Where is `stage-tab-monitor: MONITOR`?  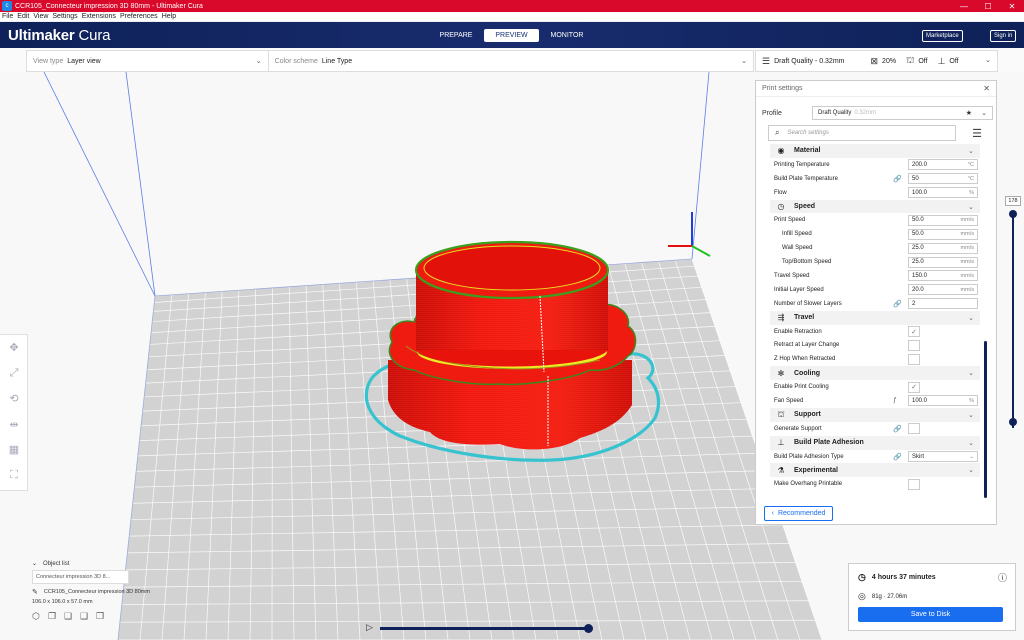
stage-tab-monitor: MONITOR is located at coordinates (567, 35).